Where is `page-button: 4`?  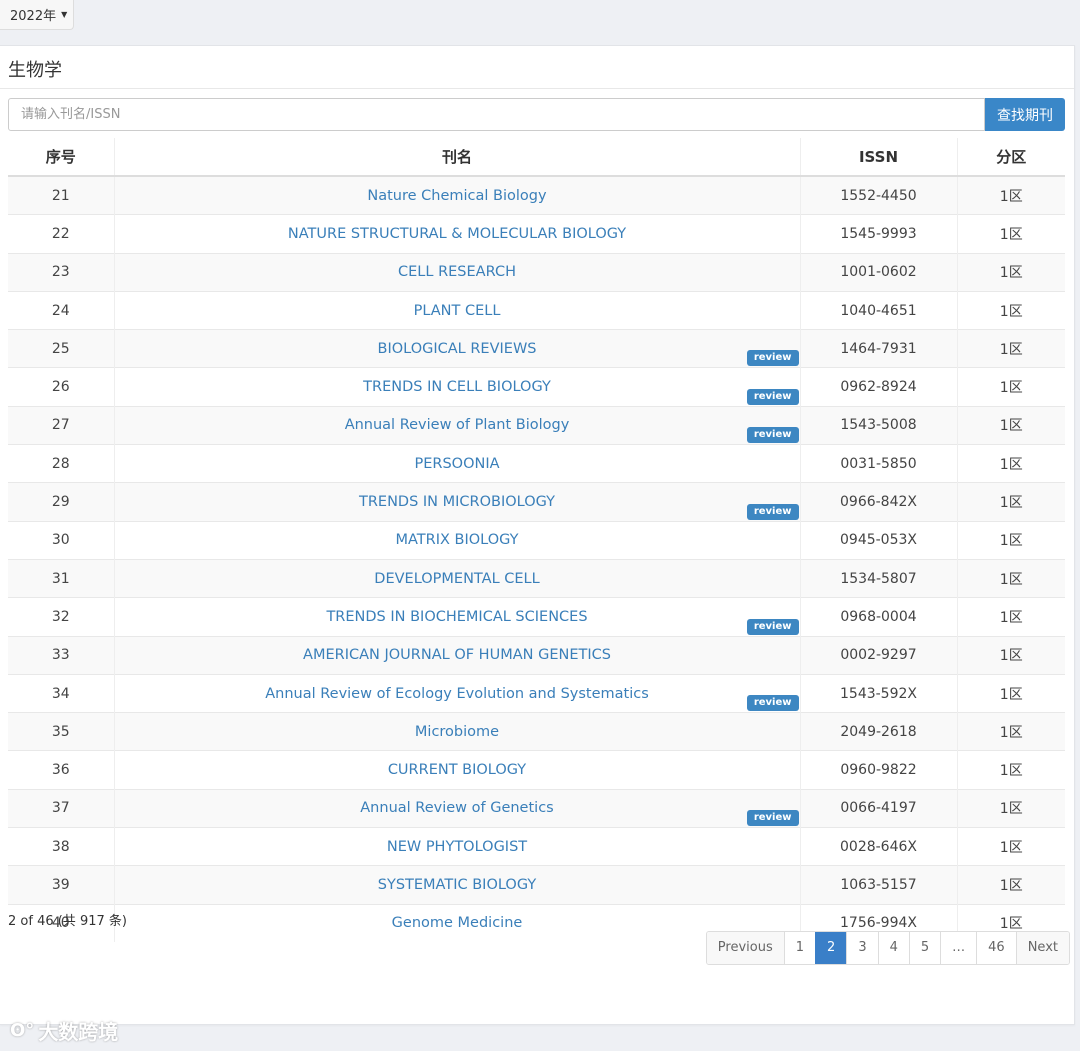
page-button: 4 is located at coordinates (893, 948).